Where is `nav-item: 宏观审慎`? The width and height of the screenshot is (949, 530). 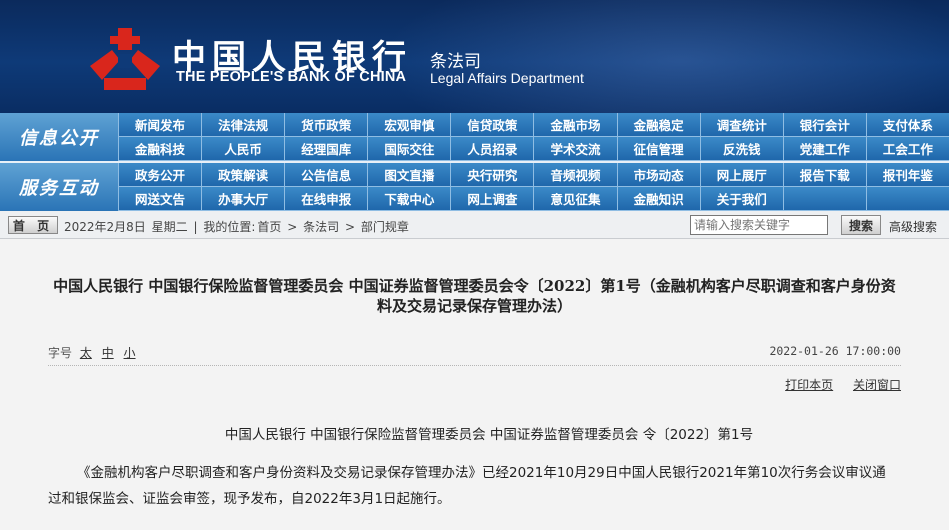 nav-item: 宏观审慎 is located at coordinates (409, 125).